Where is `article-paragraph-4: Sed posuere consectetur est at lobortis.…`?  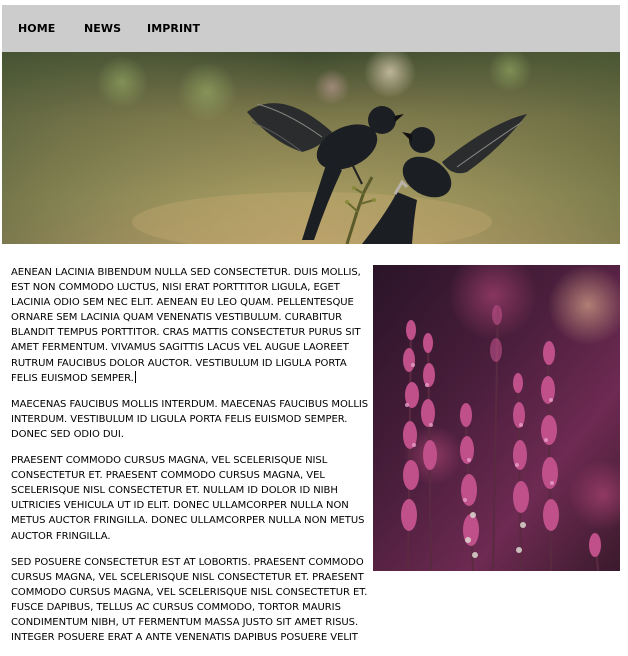 article-paragraph-4: Sed posuere consectetur est at lobortis.… is located at coordinates (189, 600).